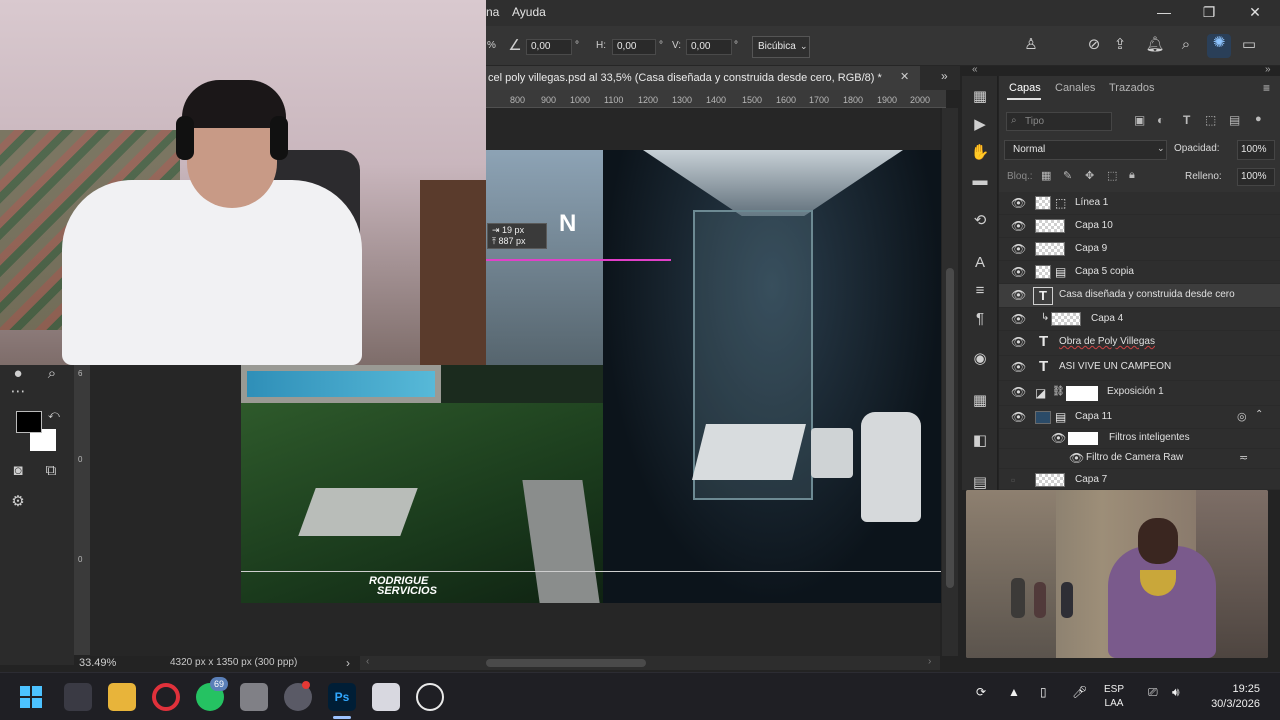  What do you see at coordinates (1266, 88) in the screenshot?
I see `panel-menu-icon: ≡` at bounding box center [1266, 88].